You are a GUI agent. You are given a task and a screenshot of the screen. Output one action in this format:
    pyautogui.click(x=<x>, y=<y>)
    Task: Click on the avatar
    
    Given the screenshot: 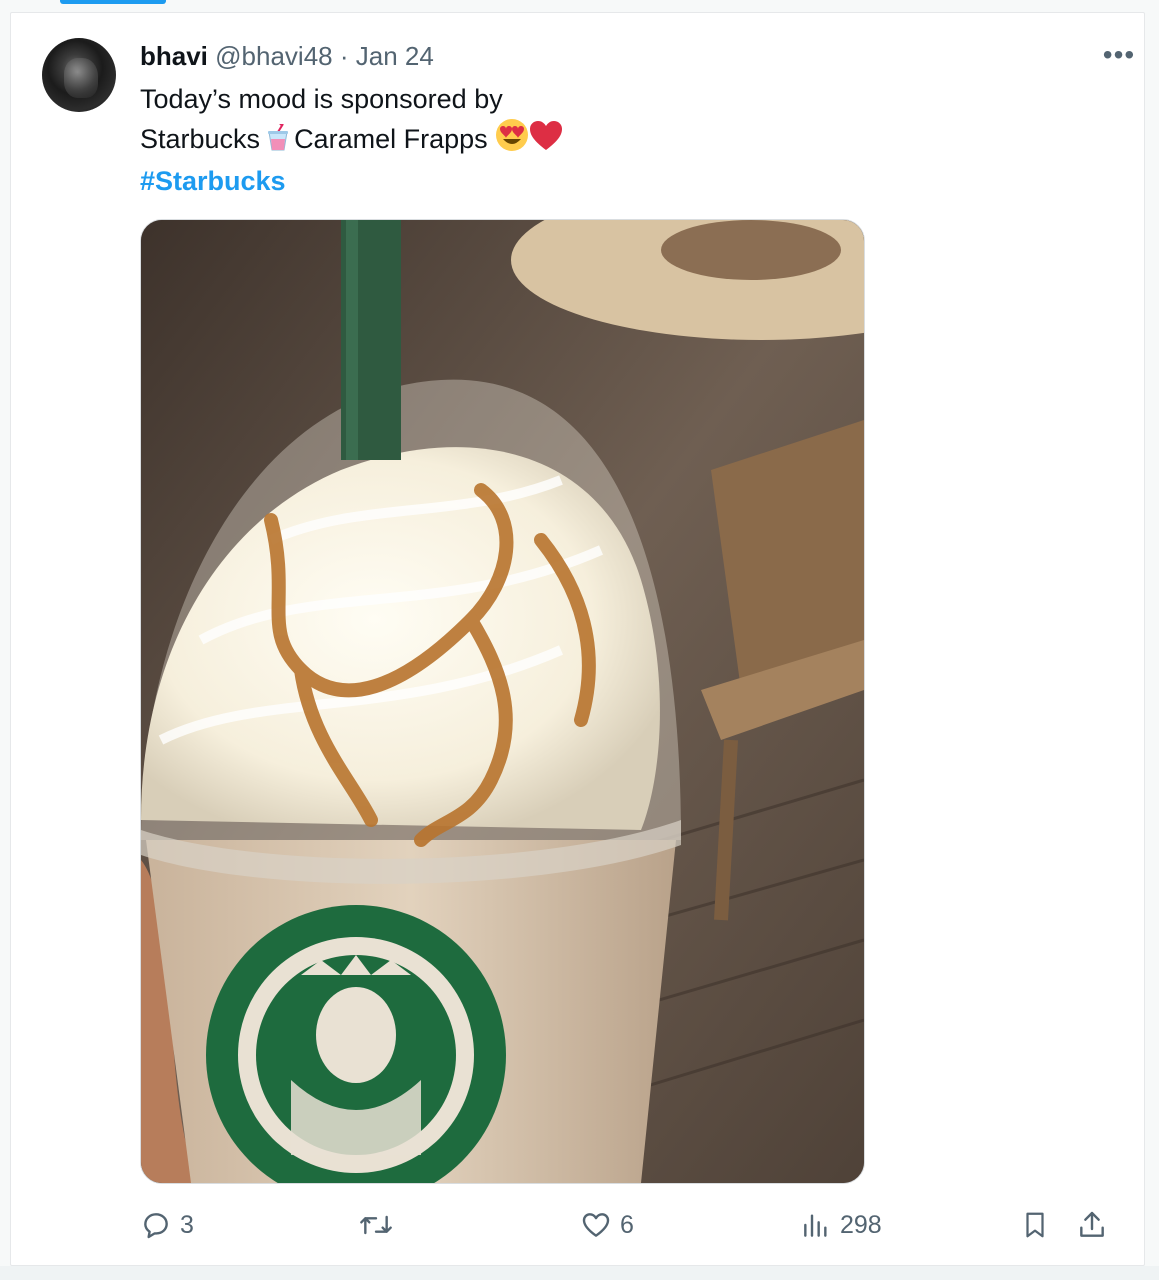 What is the action you would take?
    pyautogui.click(x=79, y=75)
    